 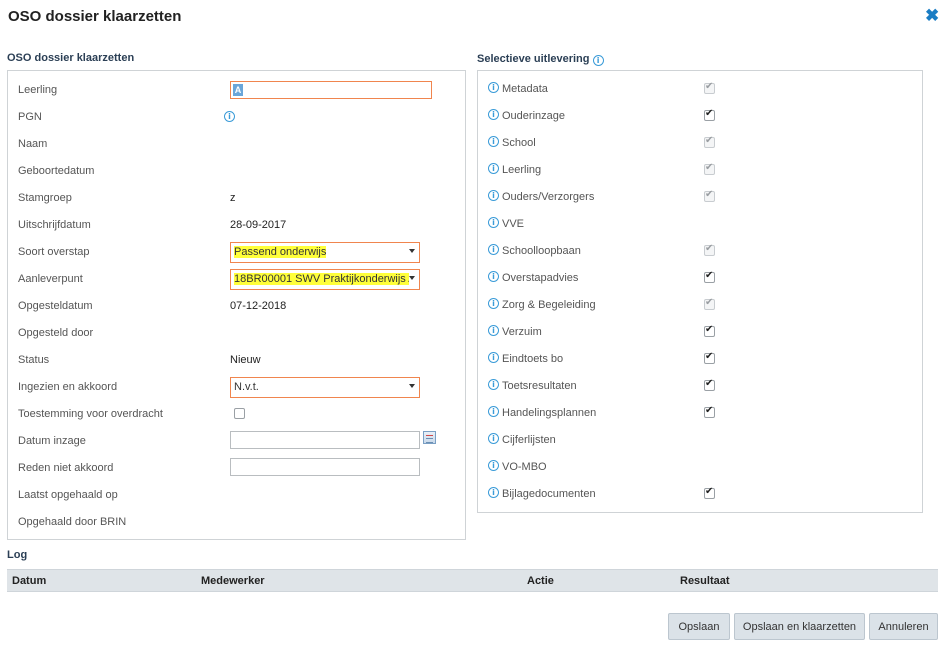 I want to click on save-button: Opslaan, so click(x=699, y=626).